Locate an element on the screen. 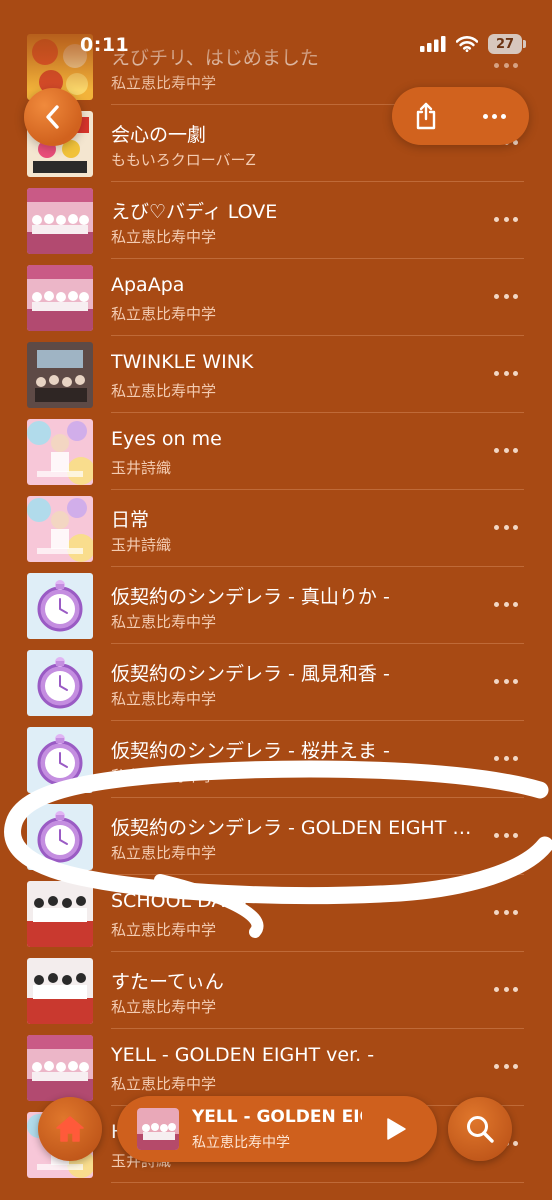  battery-level: 27 is located at coordinates (505, 44).